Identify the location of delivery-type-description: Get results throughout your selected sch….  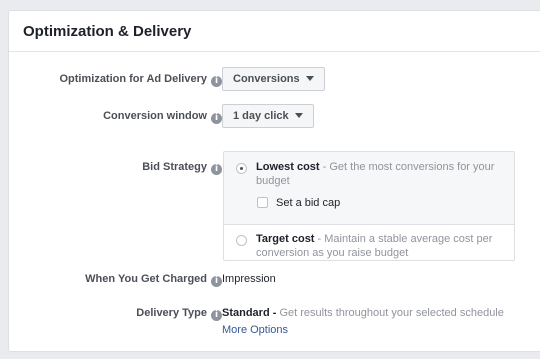
(390, 313).